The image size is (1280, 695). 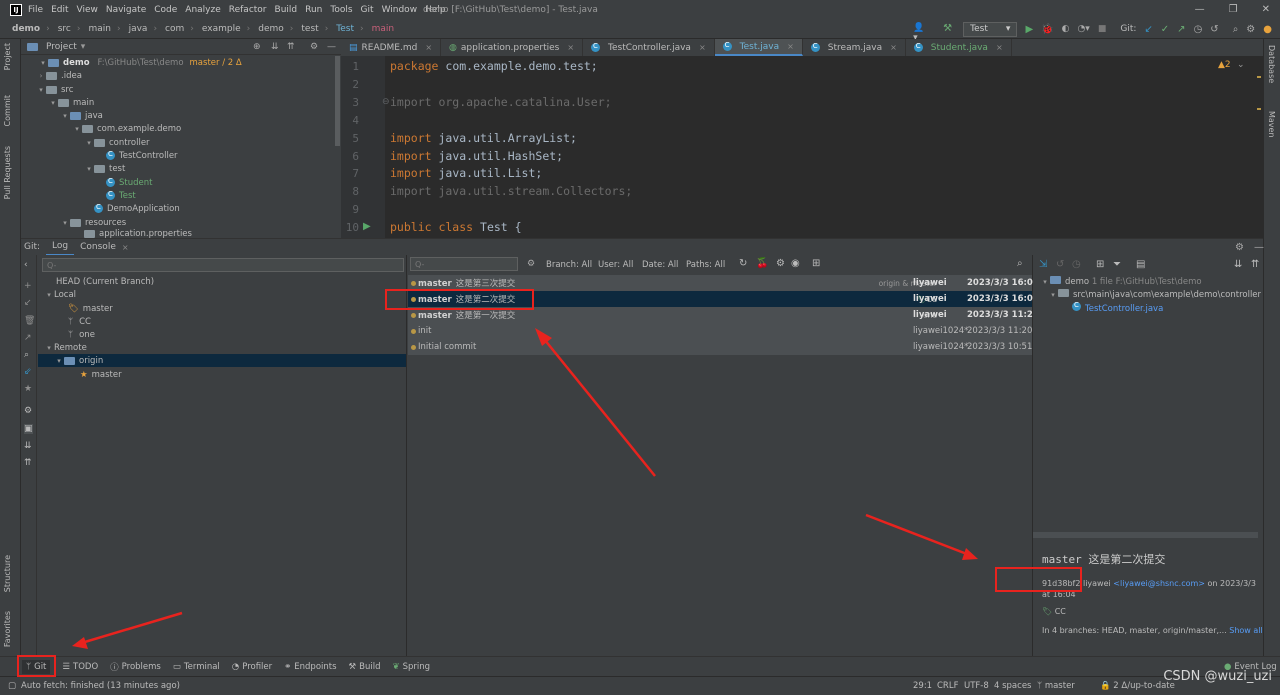 I want to click on tool-tab-build: ⚒ Build, so click(x=365, y=667).